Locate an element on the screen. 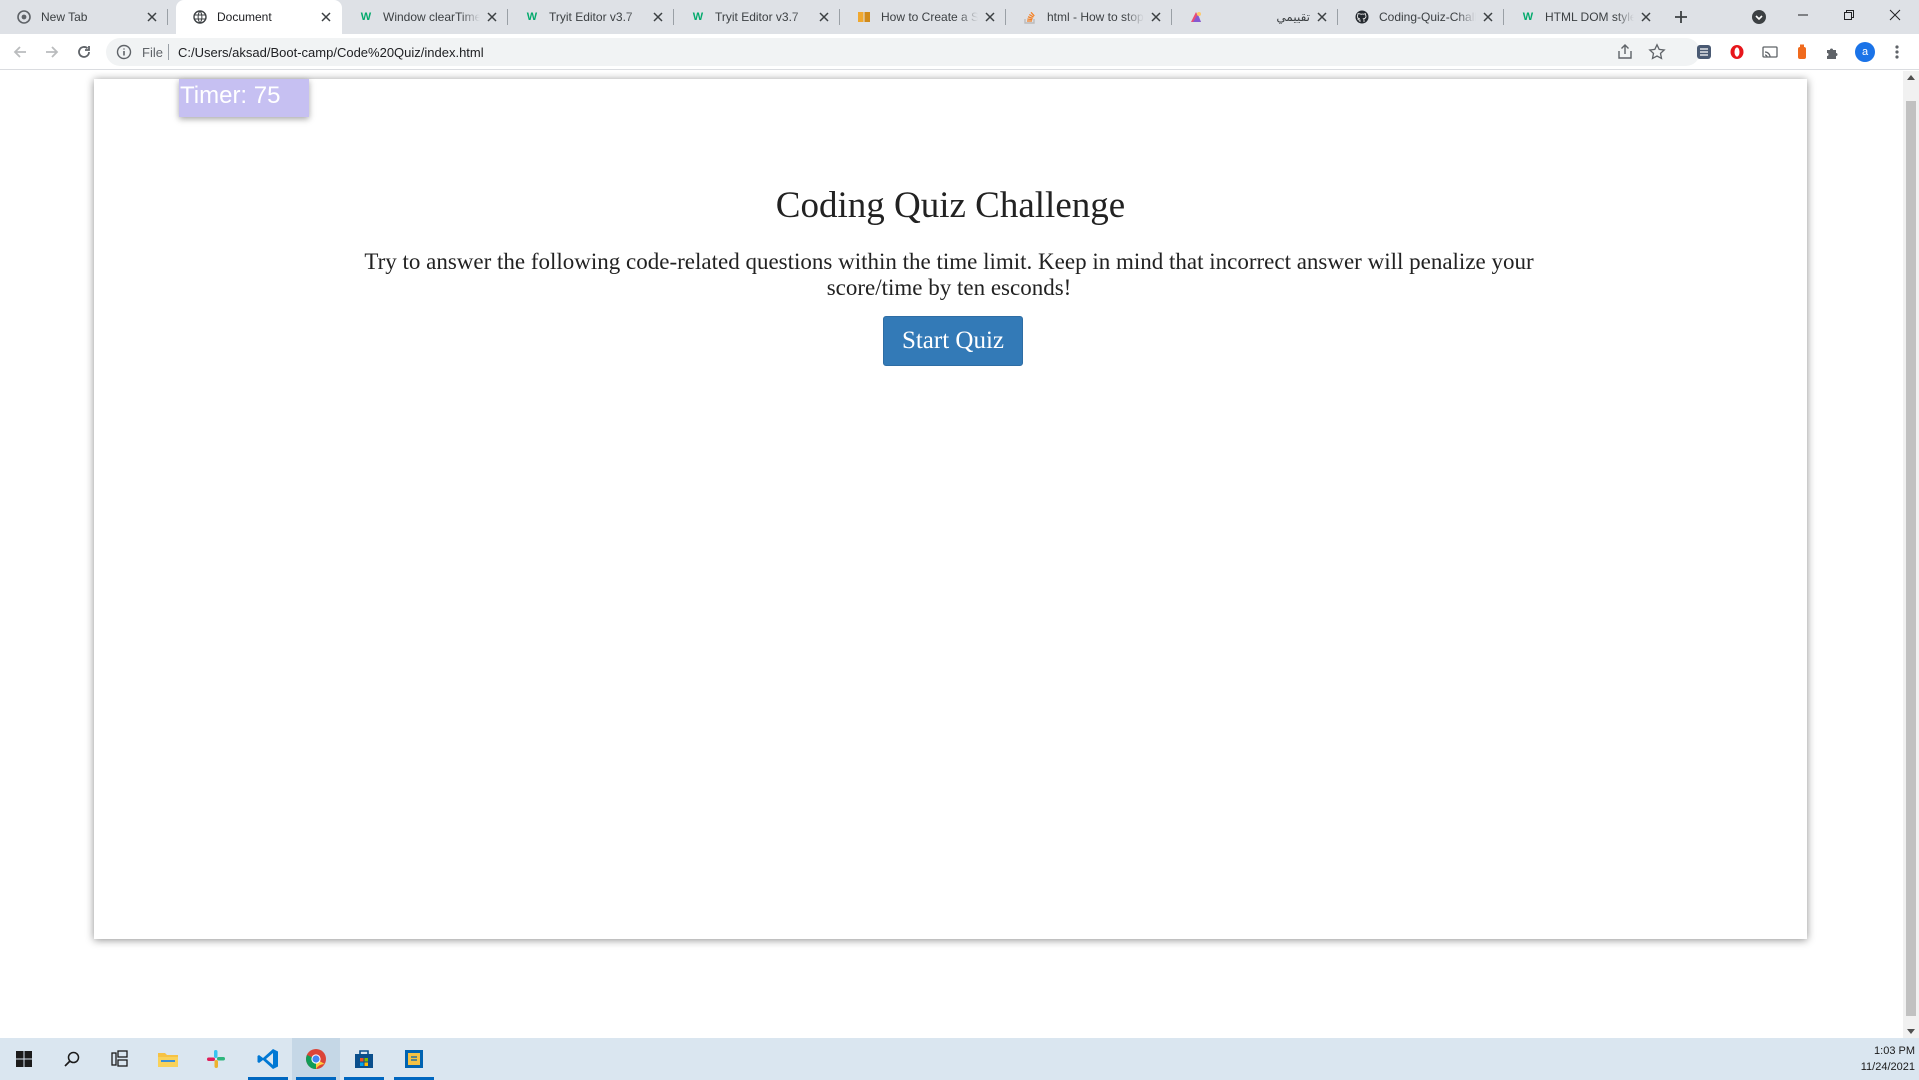 The width and height of the screenshot is (1919, 1080). tab-title: تقييمي is located at coordinates (1293, 17).